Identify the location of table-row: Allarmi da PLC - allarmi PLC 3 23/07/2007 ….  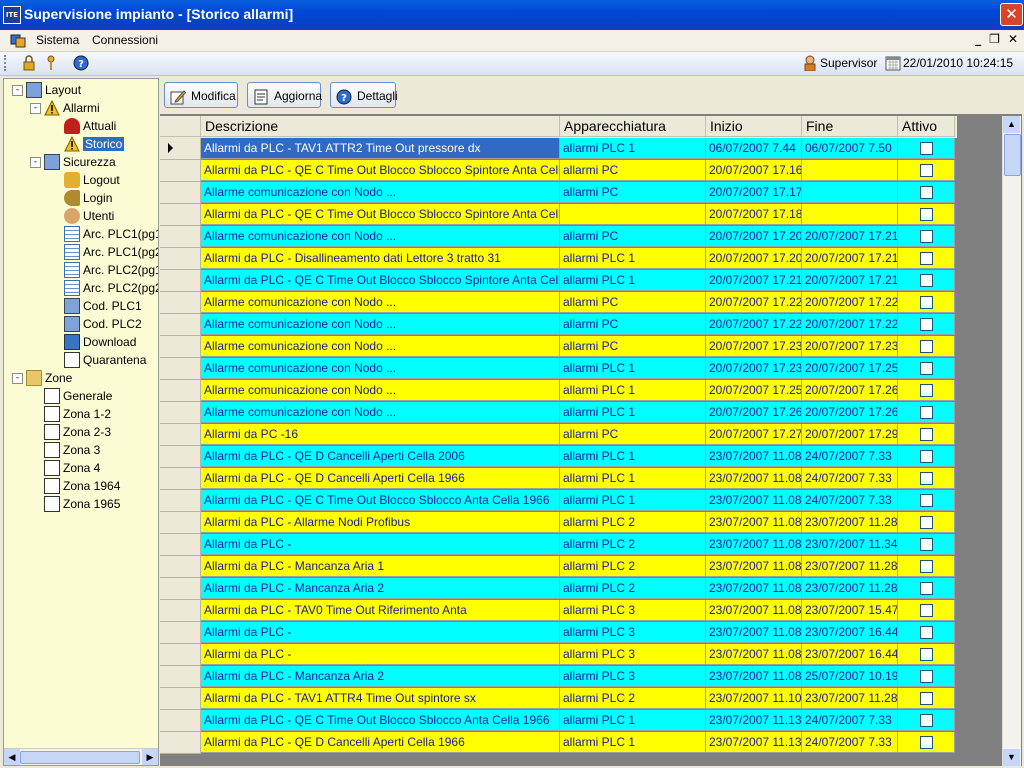
(558, 655).